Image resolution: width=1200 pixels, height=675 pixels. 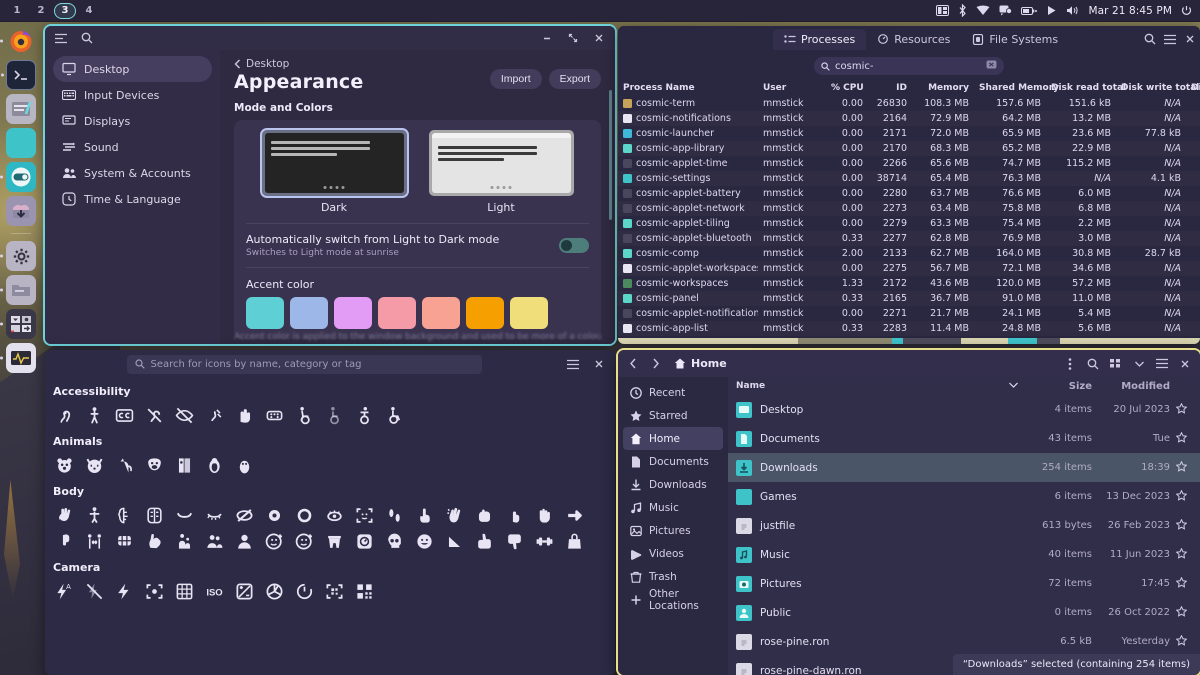 What do you see at coordinates (50, 10) in the screenshot?
I see `workspace-switcher: 1234` at bounding box center [50, 10].